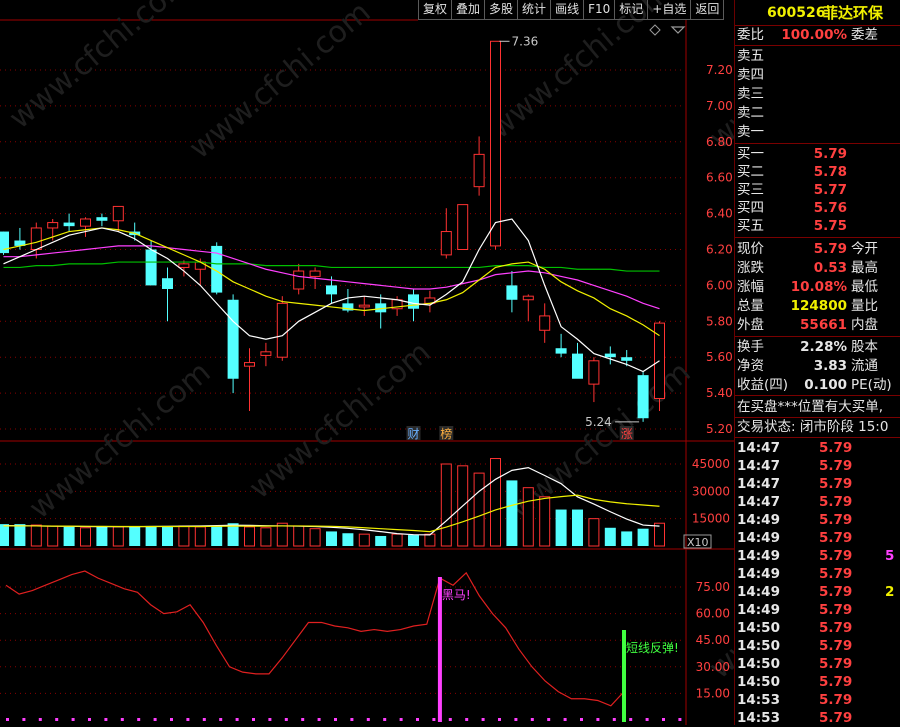  What do you see at coordinates (719, 70) in the screenshot?
I see `price-tick-label: 7.20` at bounding box center [719, 70].